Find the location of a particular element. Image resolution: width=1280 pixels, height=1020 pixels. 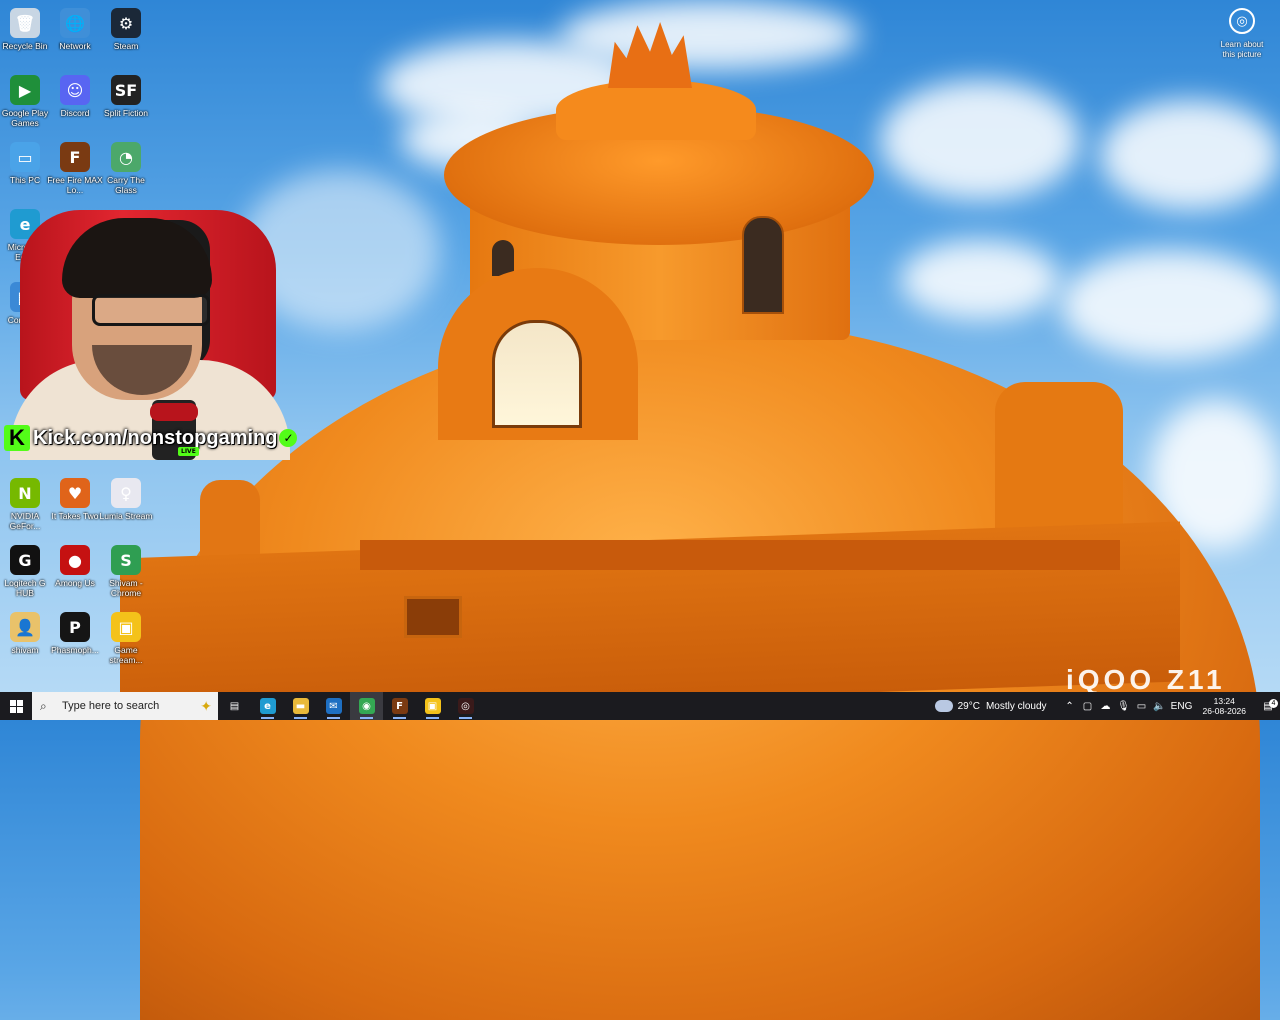

desktop-icon-label: Steam is located at coordinates (126, 46).